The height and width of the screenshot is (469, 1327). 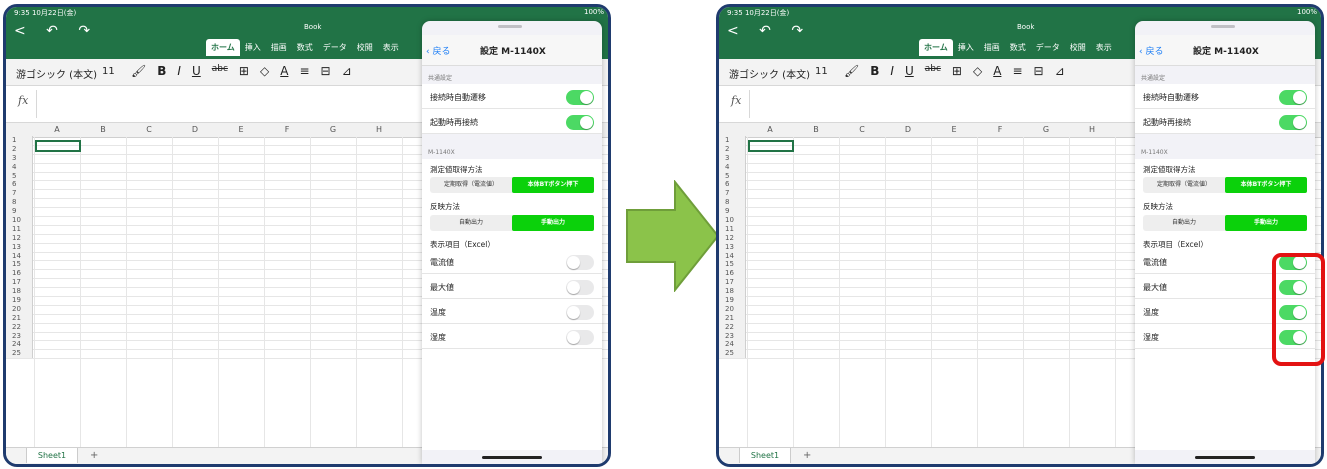 What do you see at coordinates (580, 337) in the screenshot?
I see `humidity-toggle` at bounding box center [580, 337].